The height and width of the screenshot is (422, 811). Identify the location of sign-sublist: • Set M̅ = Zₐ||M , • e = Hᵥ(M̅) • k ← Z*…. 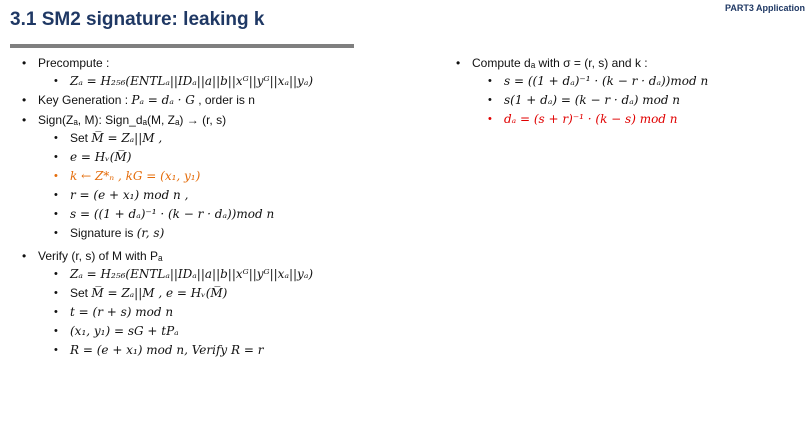
(230, 186).